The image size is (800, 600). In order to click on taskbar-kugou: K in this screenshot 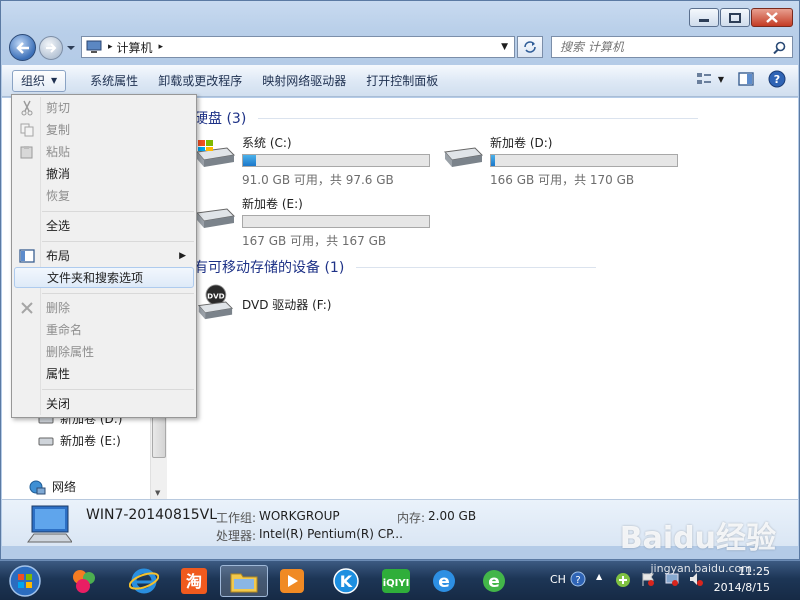, I will do `click(346, 581)`.